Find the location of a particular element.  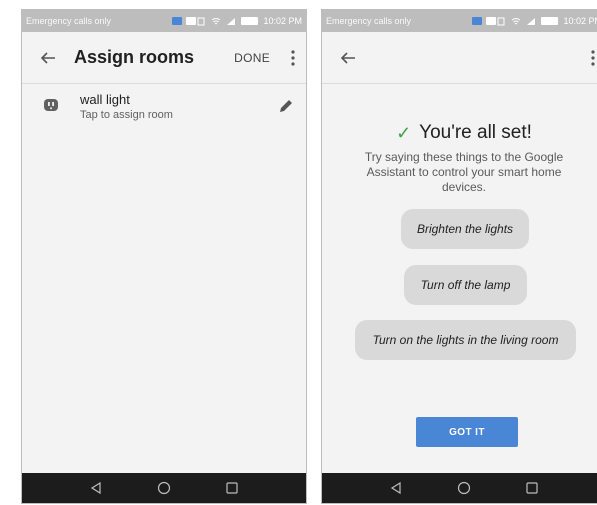

device-subtitle: Tap to assign room is located at coordinates (126, 115).